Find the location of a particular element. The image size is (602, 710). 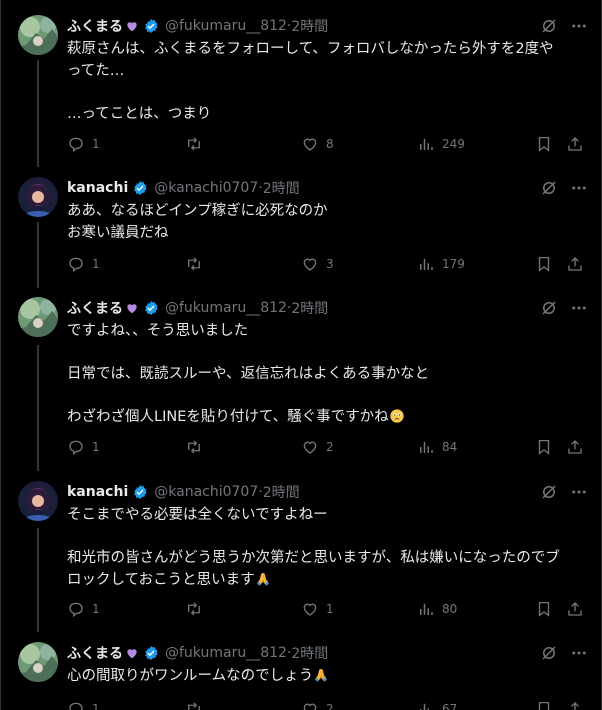

text-line: …ってことは、つまり is located at coordinates (139, 113).